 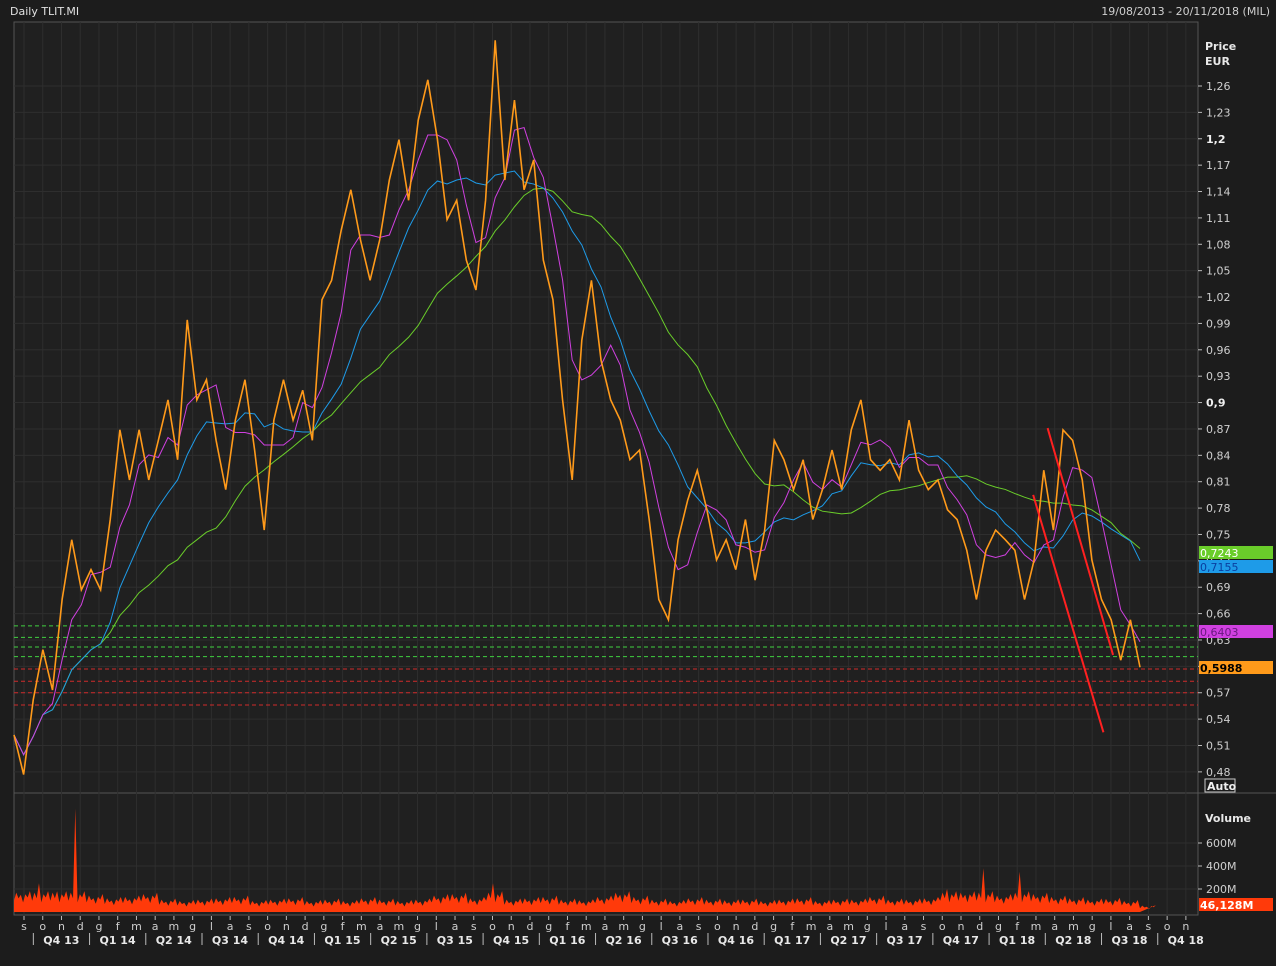 I want to click on x-quarter-label: Q4 16, so click(x=736, y=940).